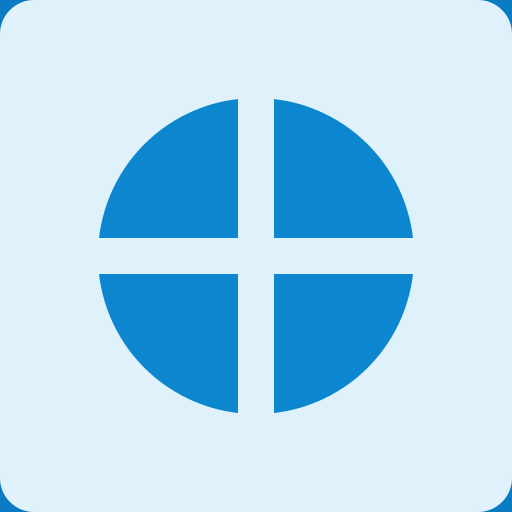 This screenshot has height=512, width=512. Describe the element at coordinates (344, 344) in the screenshot. I see `quadrant-bottom-right` at that location.